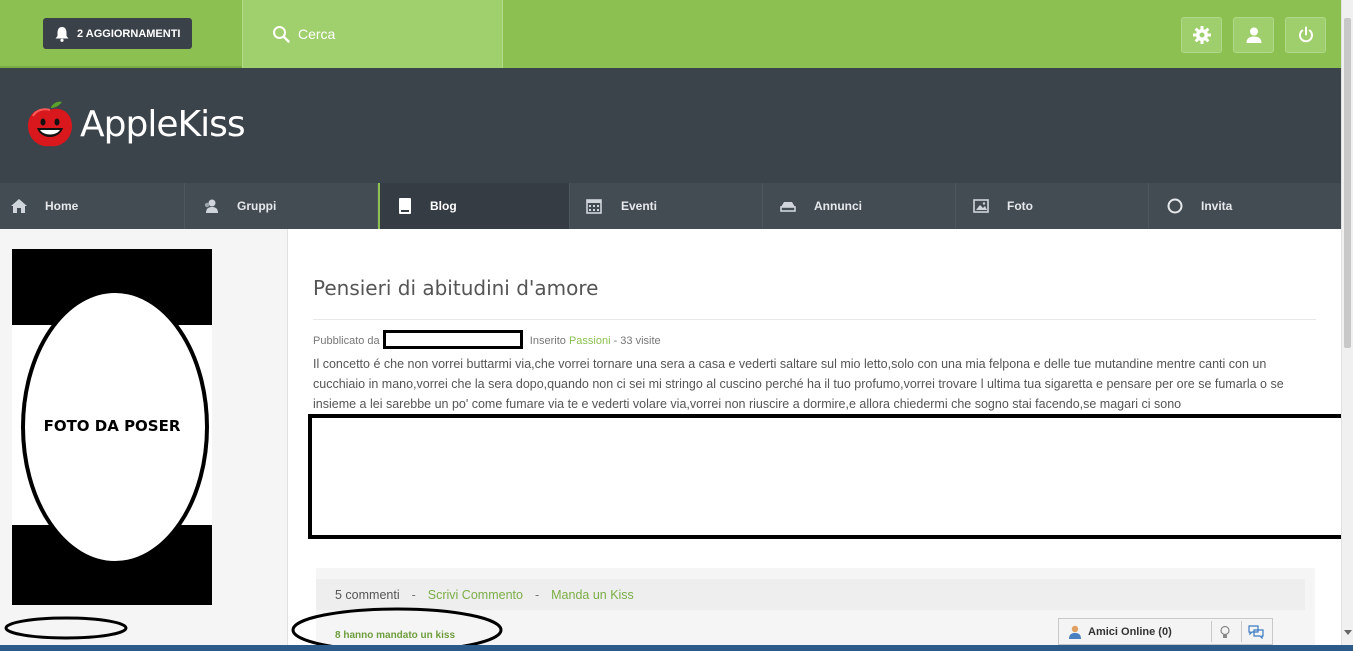 The image size is (1353, 651). Describe the element at coordinates (346, 341) in the screenshot. I see `meta-prefix: Pubblicato da` at that location.